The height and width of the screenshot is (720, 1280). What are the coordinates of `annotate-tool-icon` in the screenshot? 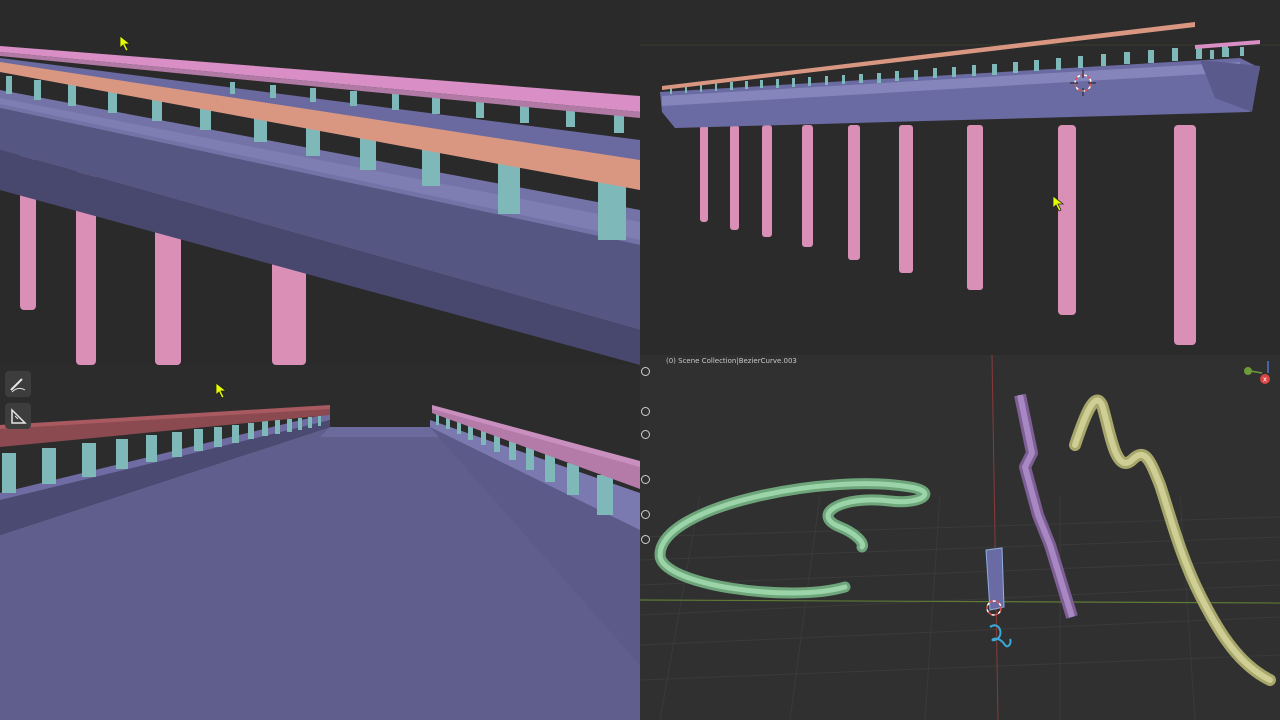 It's located at (18, 385).